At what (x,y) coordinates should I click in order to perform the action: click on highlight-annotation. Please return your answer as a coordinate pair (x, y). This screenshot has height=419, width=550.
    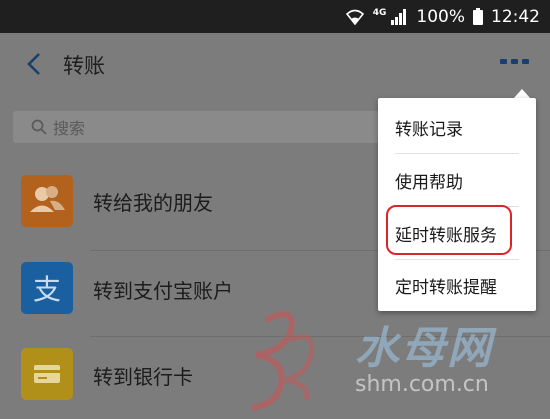
    Looking at the image, I should click on (449, 230).